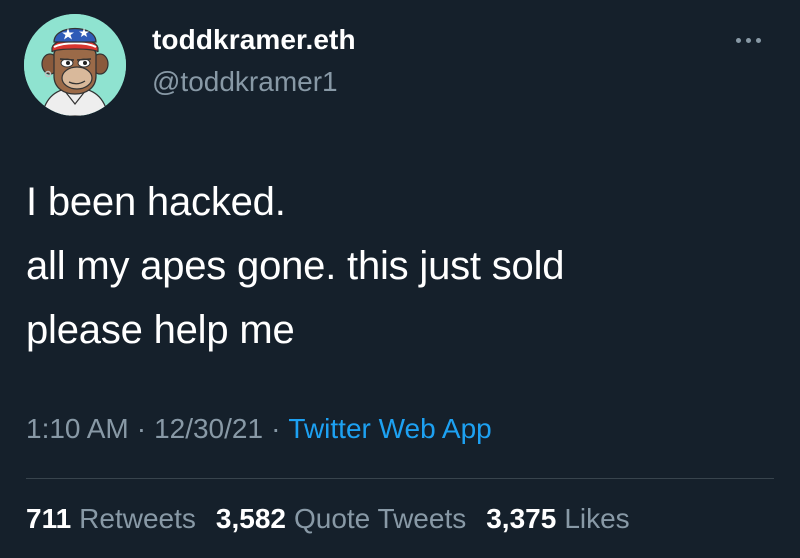 Image resolution: width=800 pixels, height=558 pixels. Describe the element at coordinates (597, 518) in the screenshot. I see `likes-label: Likes` at that location.